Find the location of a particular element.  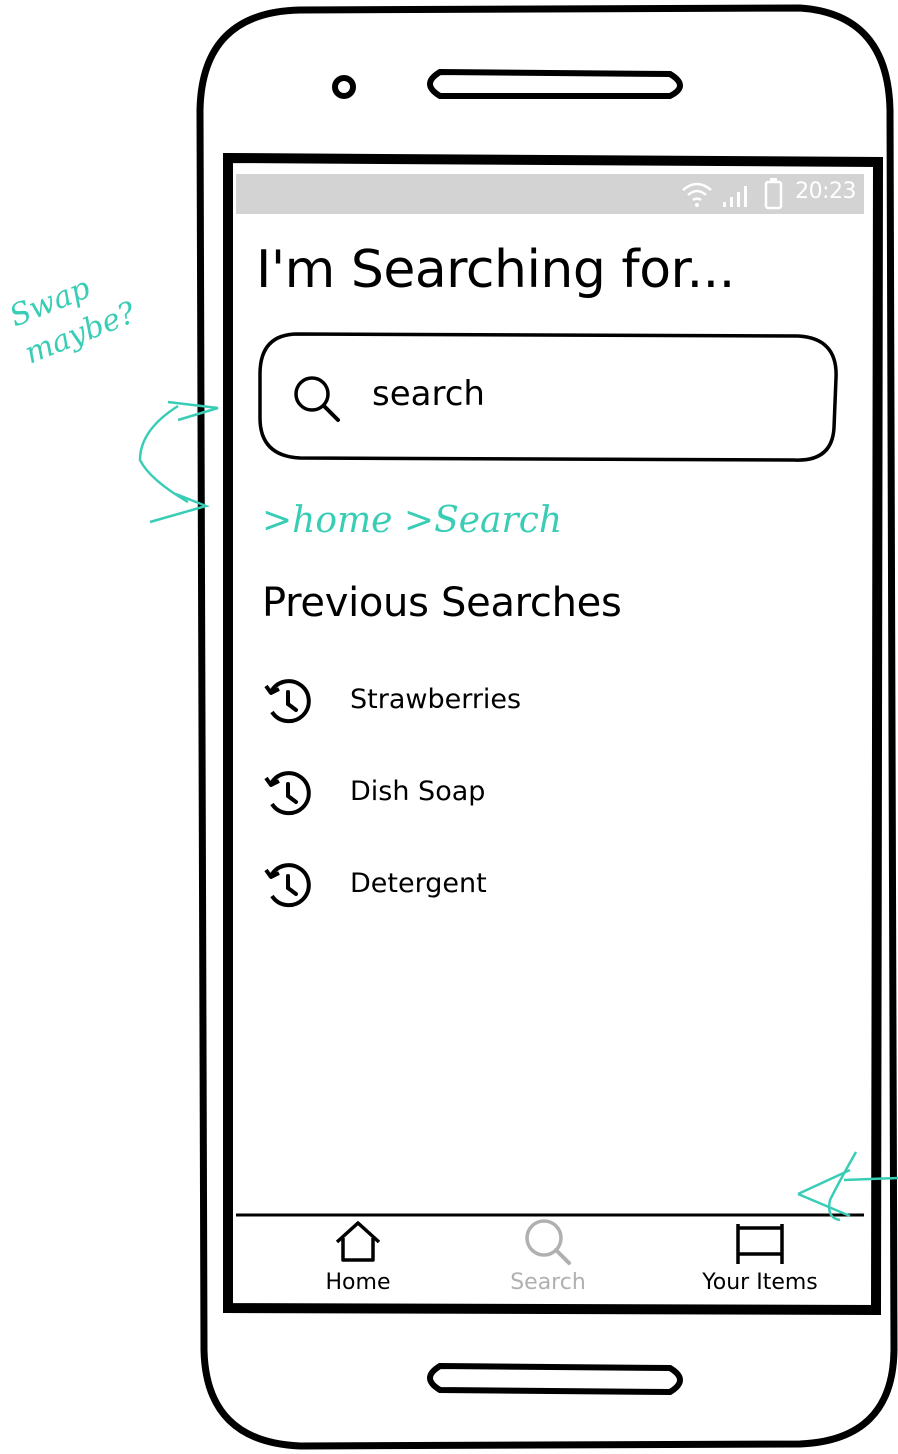

nav-your-items-label: Your Items is located at coordinates (760, 1282).